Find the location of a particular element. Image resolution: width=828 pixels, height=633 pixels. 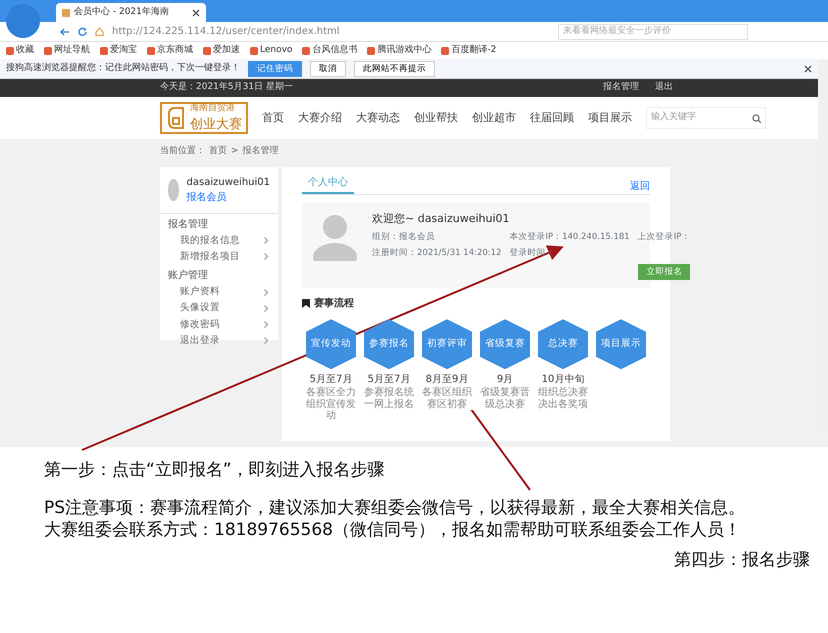

search-icon is located at coordinates (756, 118).